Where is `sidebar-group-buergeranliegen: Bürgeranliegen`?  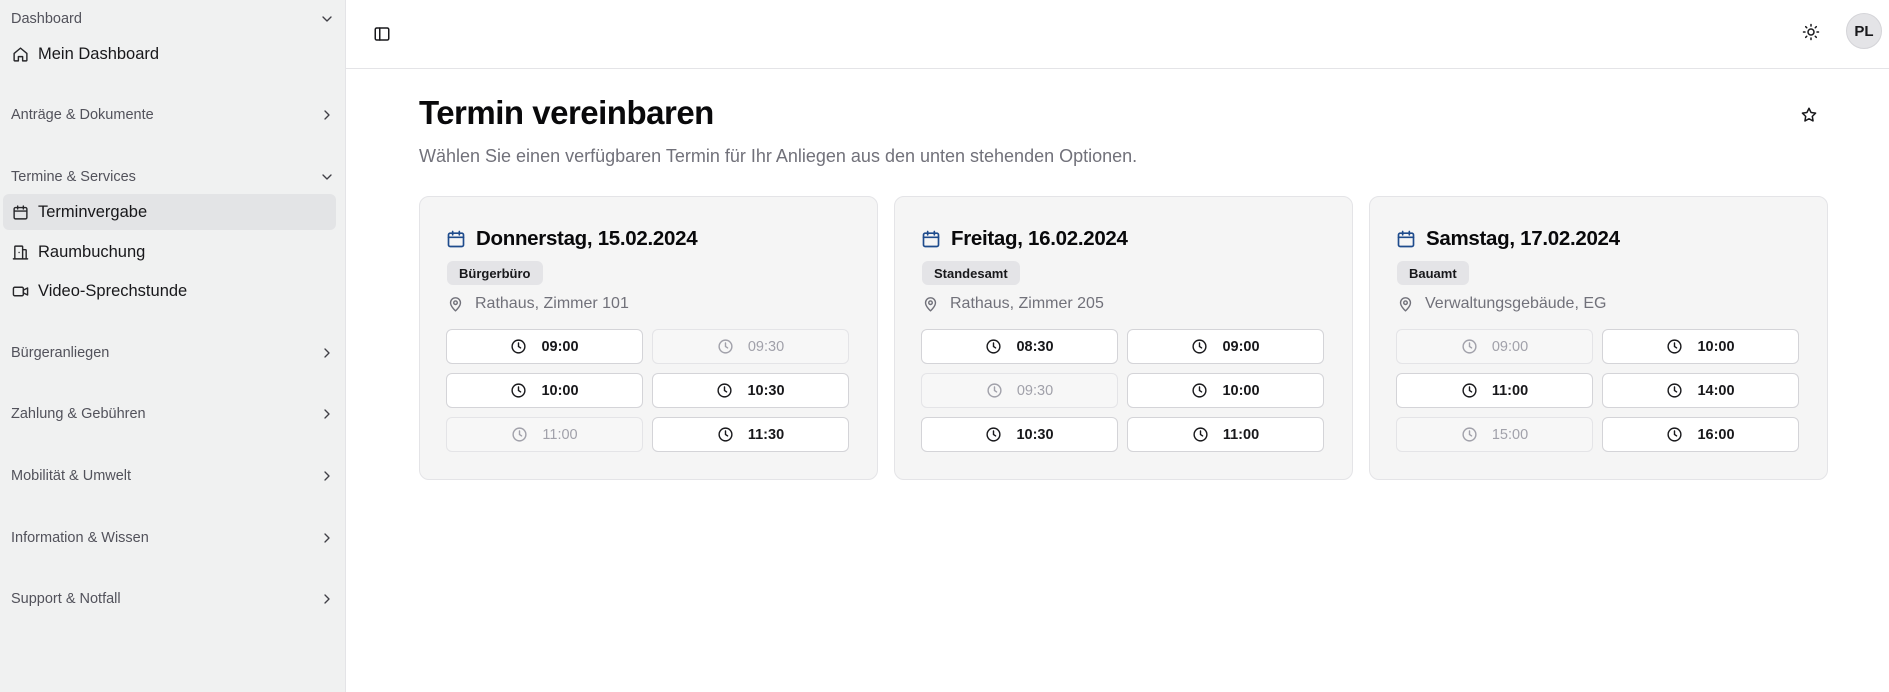 sidebar-group-buergeranliegen: Bürgeranliegen is located at coordinates (173, 353).